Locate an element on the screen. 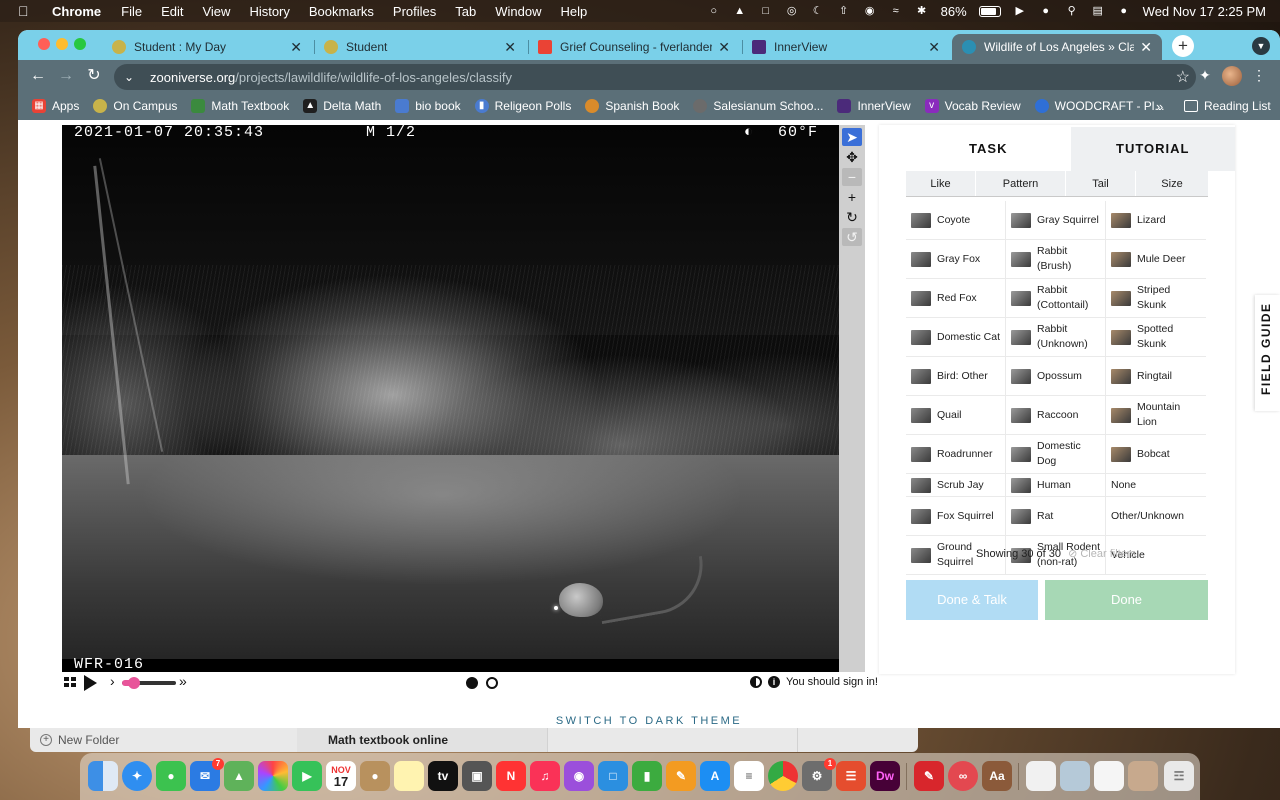 Image resolution: width=1280 pixels, height=800 pixels. reset-view-icon: ↺ is located at coordinates (852, 237).